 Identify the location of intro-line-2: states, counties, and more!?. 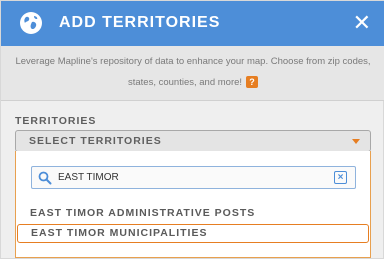
(192, 82).